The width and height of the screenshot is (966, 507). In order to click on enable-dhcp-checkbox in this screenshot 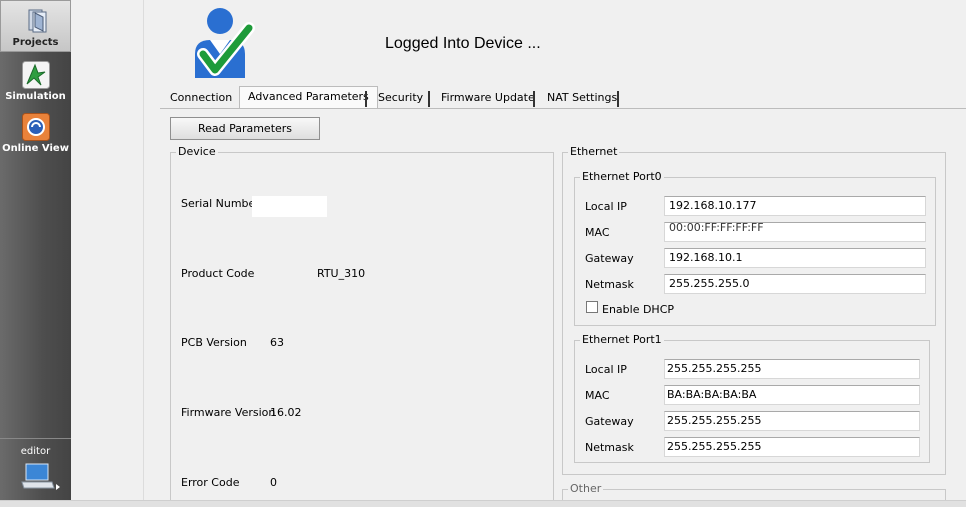, I will do `click(592, 307)`.